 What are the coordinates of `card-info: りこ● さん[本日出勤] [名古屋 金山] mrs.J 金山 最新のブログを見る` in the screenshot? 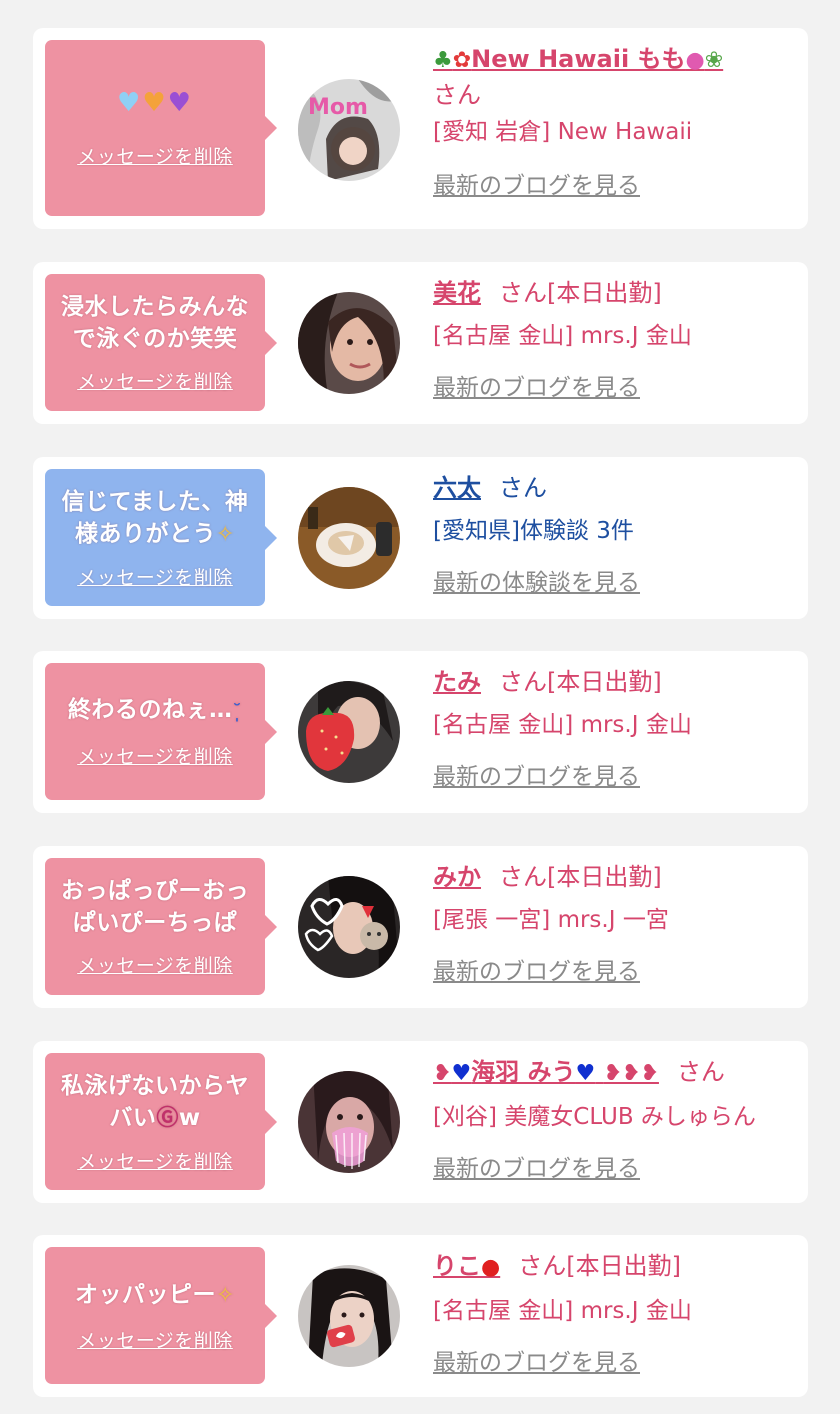 It's located at (615, 1314).